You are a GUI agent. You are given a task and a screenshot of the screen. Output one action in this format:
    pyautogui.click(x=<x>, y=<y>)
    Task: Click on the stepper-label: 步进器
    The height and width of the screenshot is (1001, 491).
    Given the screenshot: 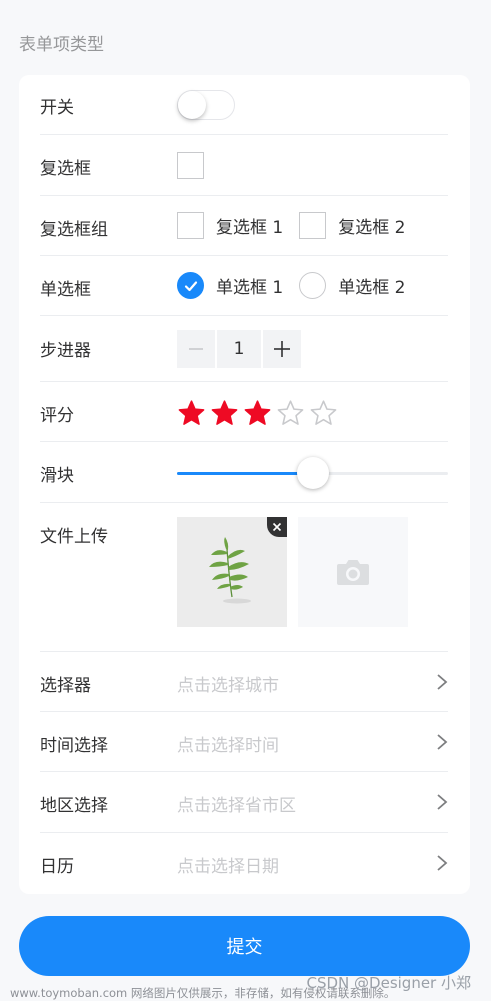 What is the action you would take?
    pyautogui.click(x=65, y=351)
    